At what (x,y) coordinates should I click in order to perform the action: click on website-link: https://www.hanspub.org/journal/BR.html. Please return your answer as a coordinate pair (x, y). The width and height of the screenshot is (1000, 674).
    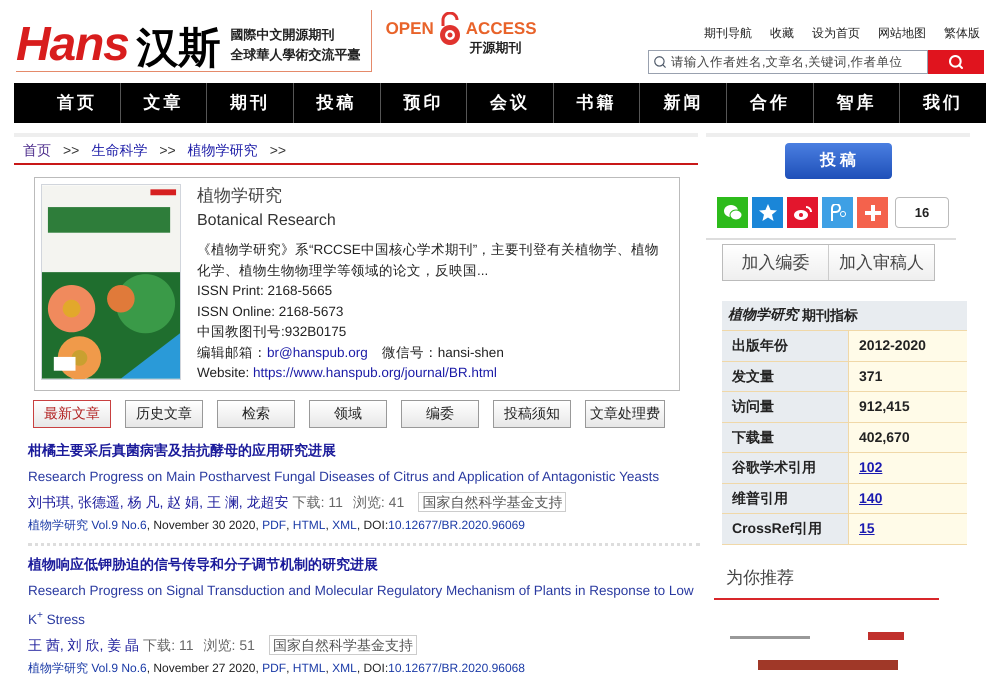
    Looking at the image, I should click on (375, 373).